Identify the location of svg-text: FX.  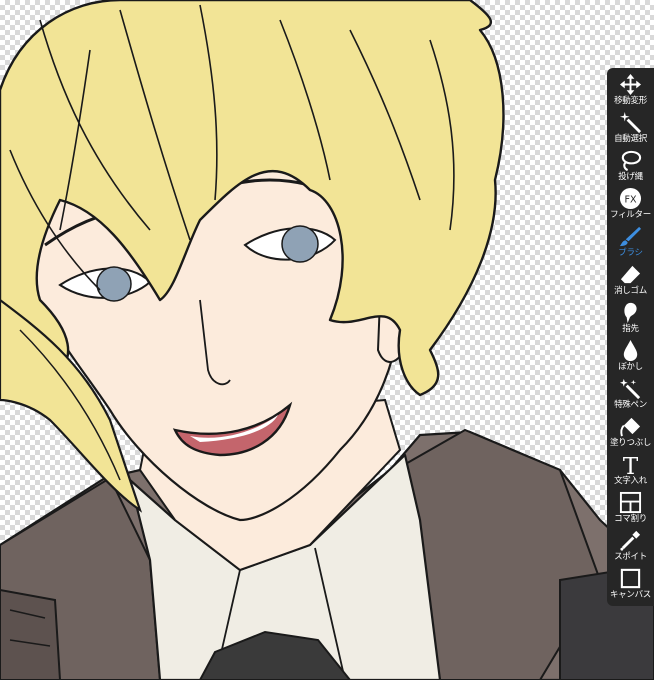
(630, 199).